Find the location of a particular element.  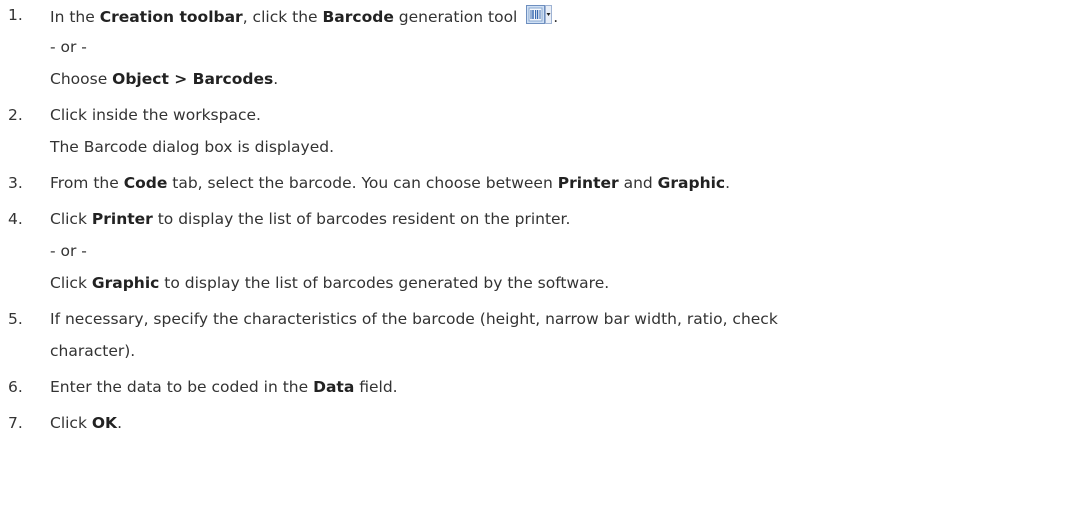

step-text: Click OK. is located at coordinates (86, 423).